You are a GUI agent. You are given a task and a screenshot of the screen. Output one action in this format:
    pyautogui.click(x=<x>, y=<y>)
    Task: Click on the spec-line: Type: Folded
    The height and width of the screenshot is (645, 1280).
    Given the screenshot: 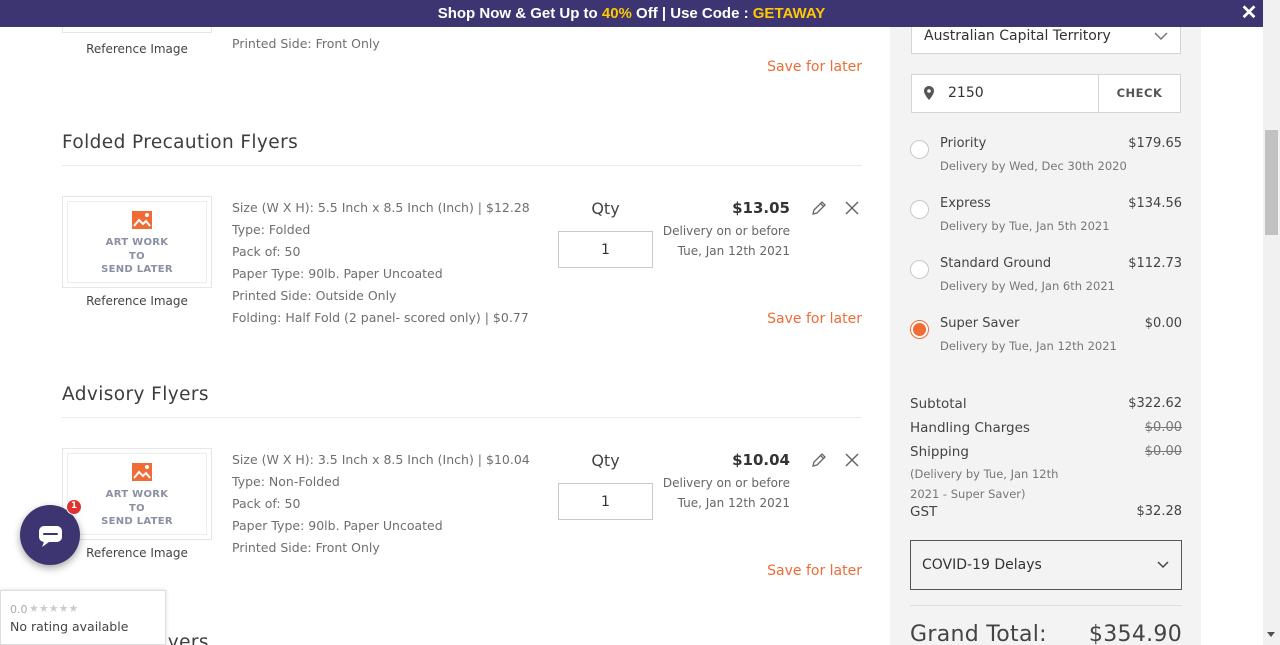 What is the action you would take?
    pyautogui.click(x=271, y=229)
    